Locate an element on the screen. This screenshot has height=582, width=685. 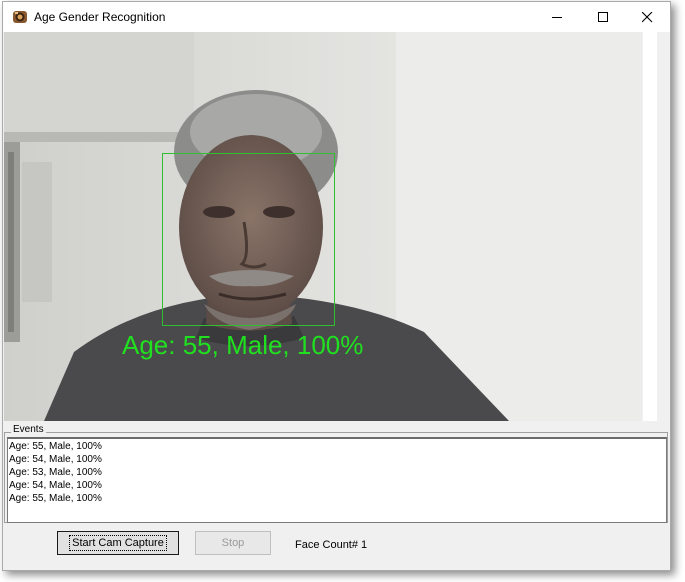
minimize-button is located at coordinates (557, 17).